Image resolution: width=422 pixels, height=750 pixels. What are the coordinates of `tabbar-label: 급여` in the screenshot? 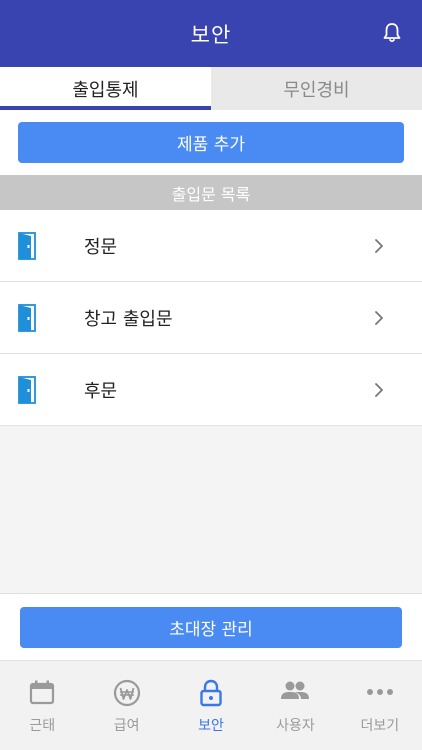 It's located at (126, 726).